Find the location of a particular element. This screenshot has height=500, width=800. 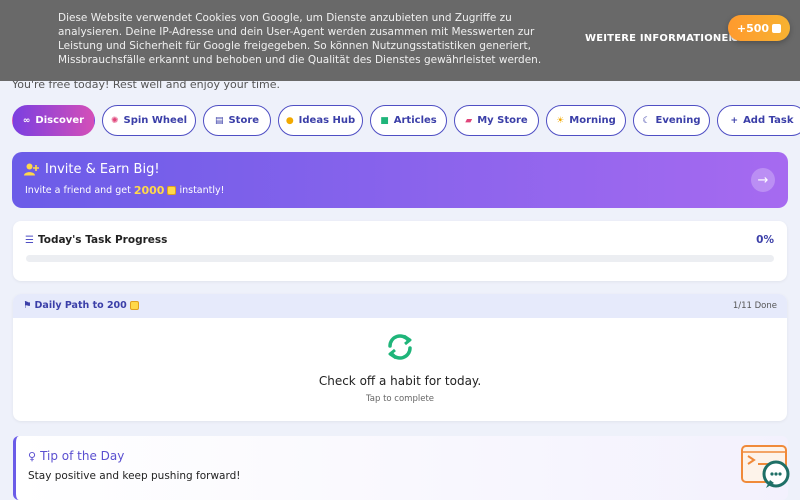

daily-path-title: ⚑ Daily Path to 200 is located at coordinates (81, 305).